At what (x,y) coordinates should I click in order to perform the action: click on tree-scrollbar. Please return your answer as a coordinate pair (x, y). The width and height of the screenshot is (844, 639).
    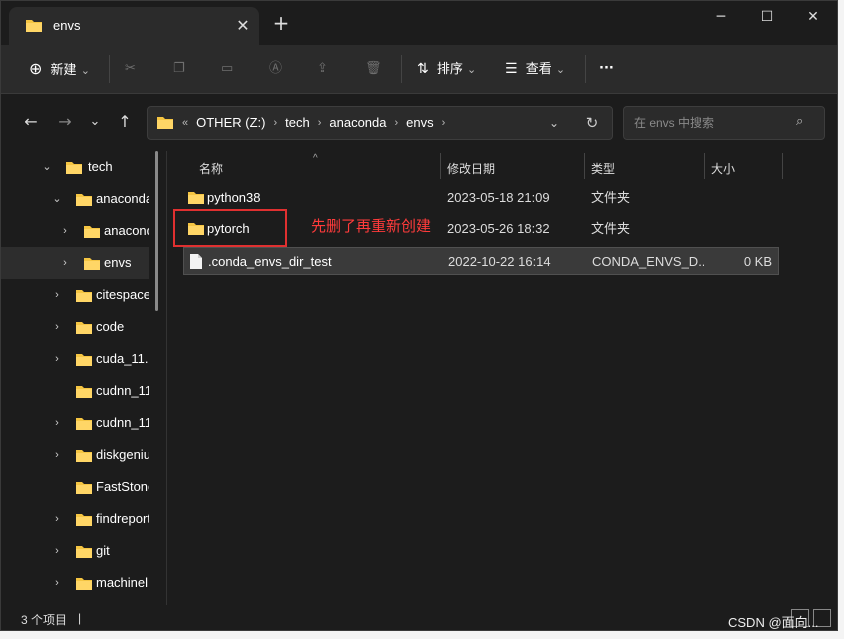
    Looking at the image, I should click on (156, 231).